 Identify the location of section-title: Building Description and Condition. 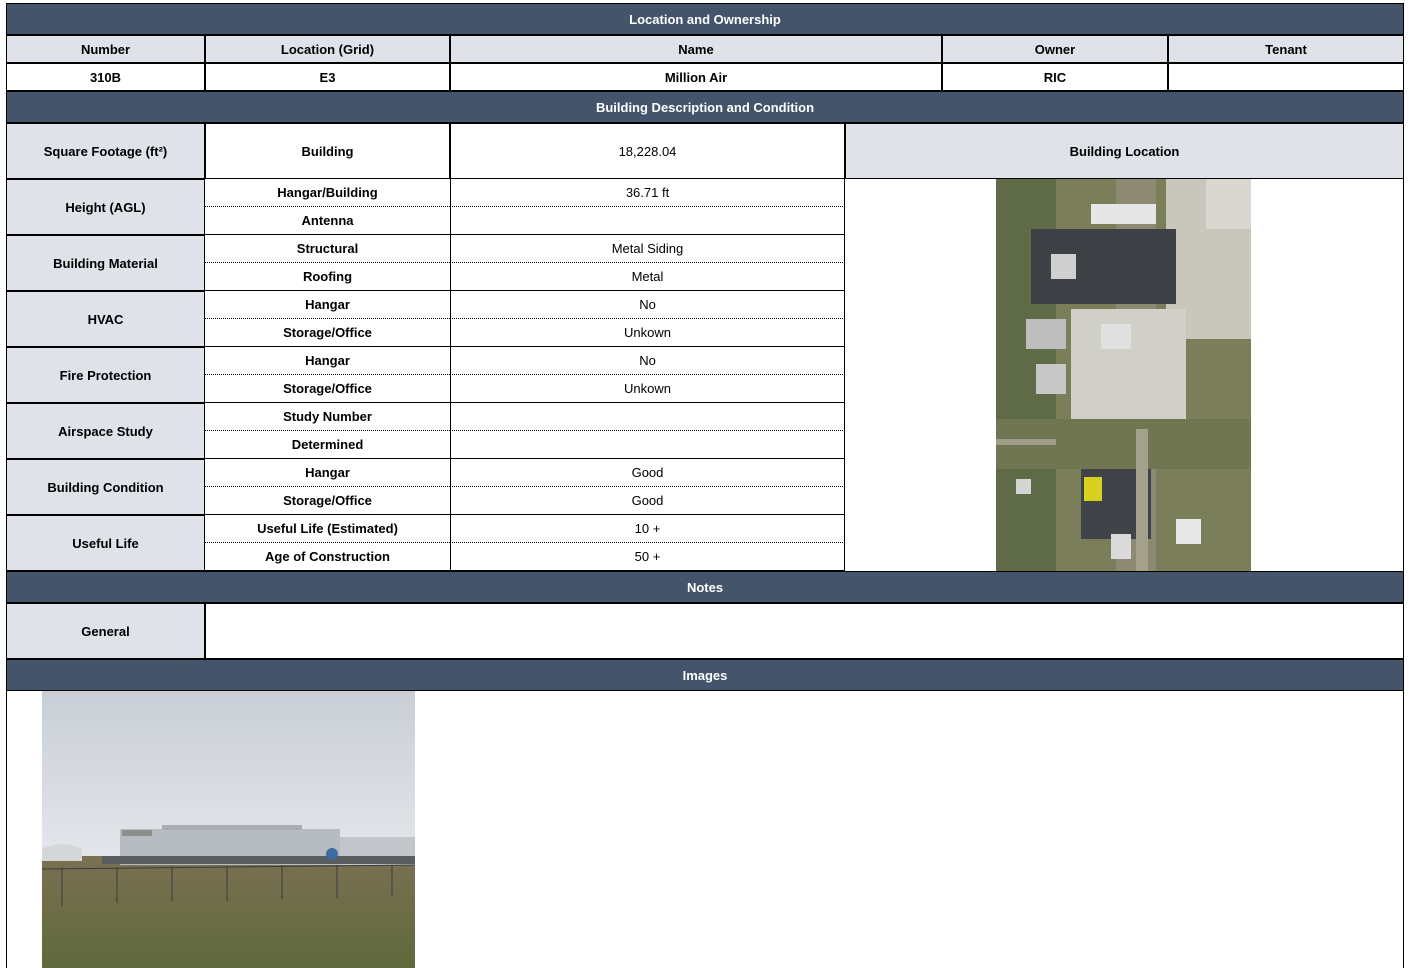
(705, 107).